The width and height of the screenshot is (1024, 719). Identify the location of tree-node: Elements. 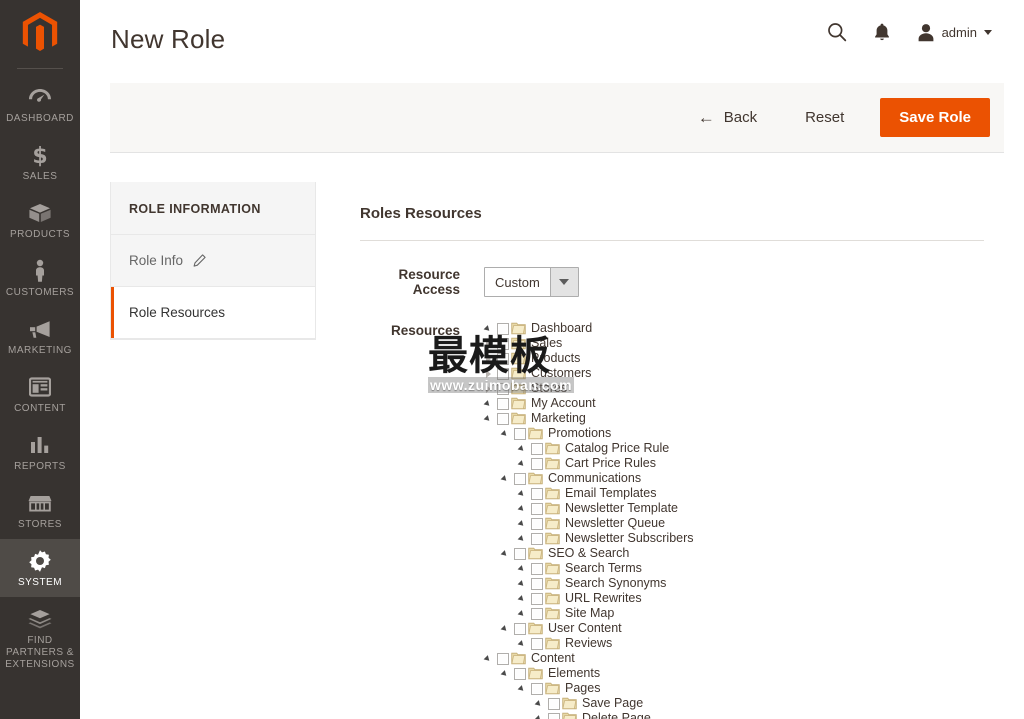
(589, 673).